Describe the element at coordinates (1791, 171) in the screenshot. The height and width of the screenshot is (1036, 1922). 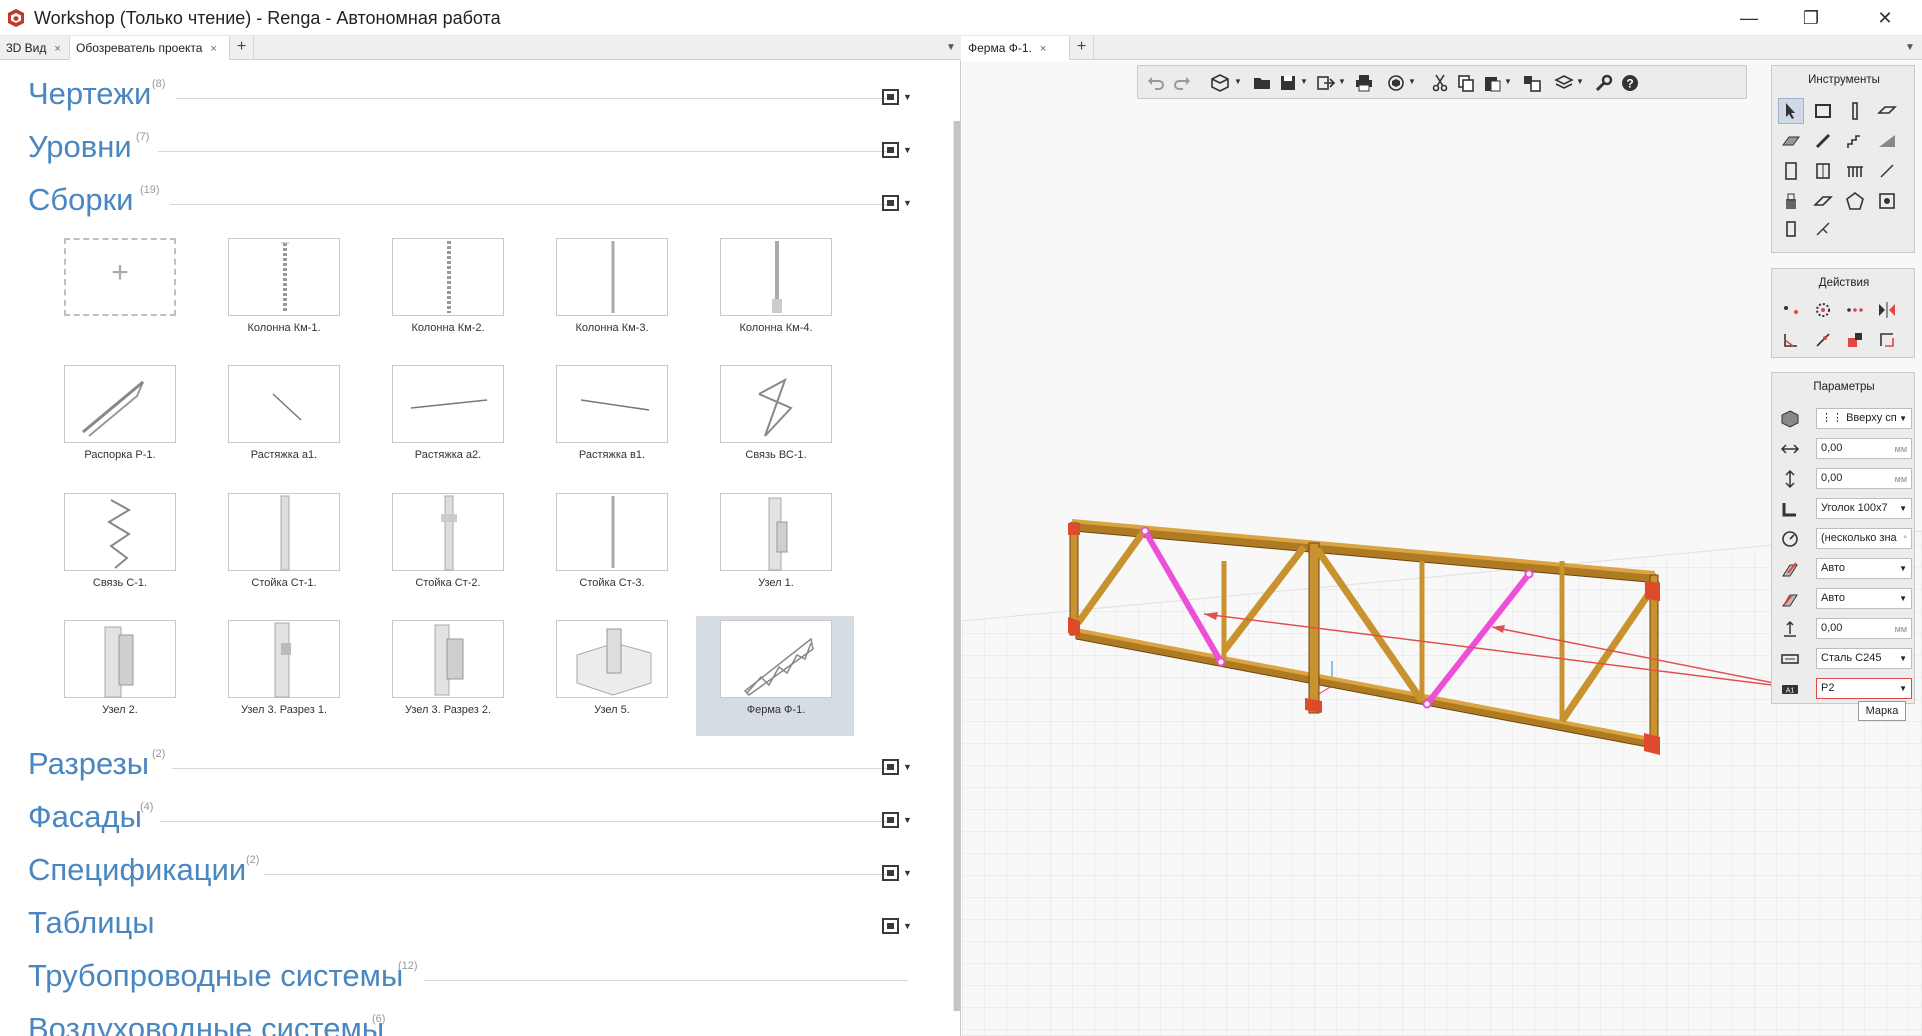
I see `door-tool` at that location.